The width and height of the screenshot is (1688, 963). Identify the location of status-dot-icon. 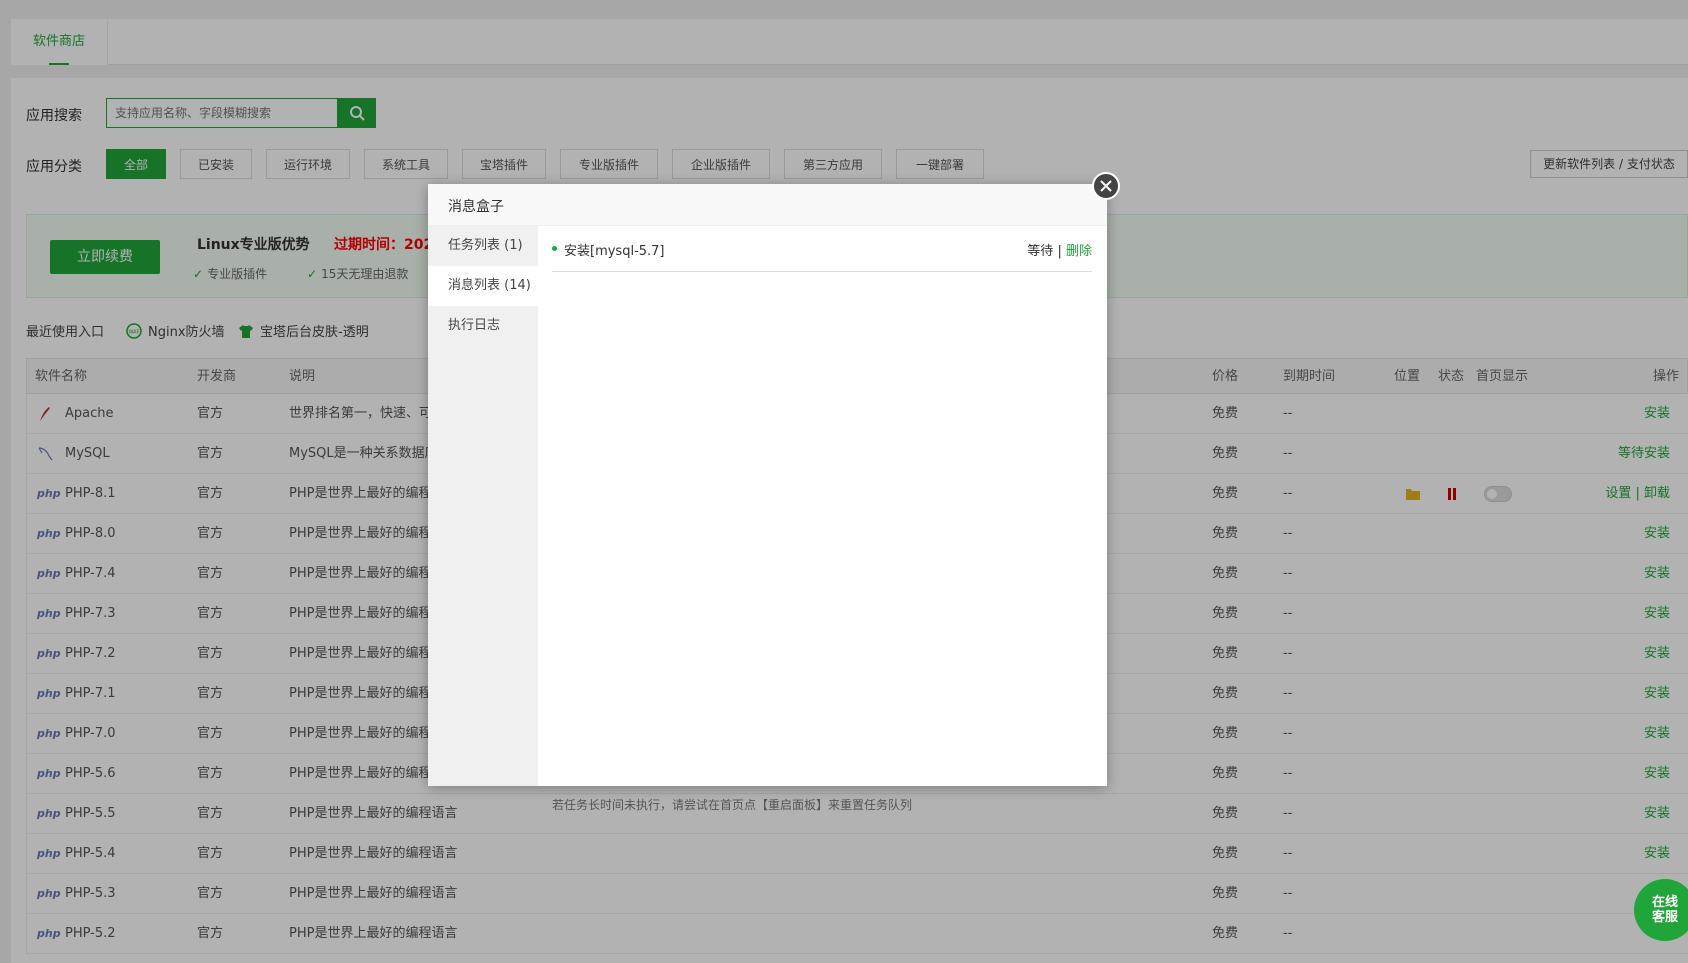
(554, 248).